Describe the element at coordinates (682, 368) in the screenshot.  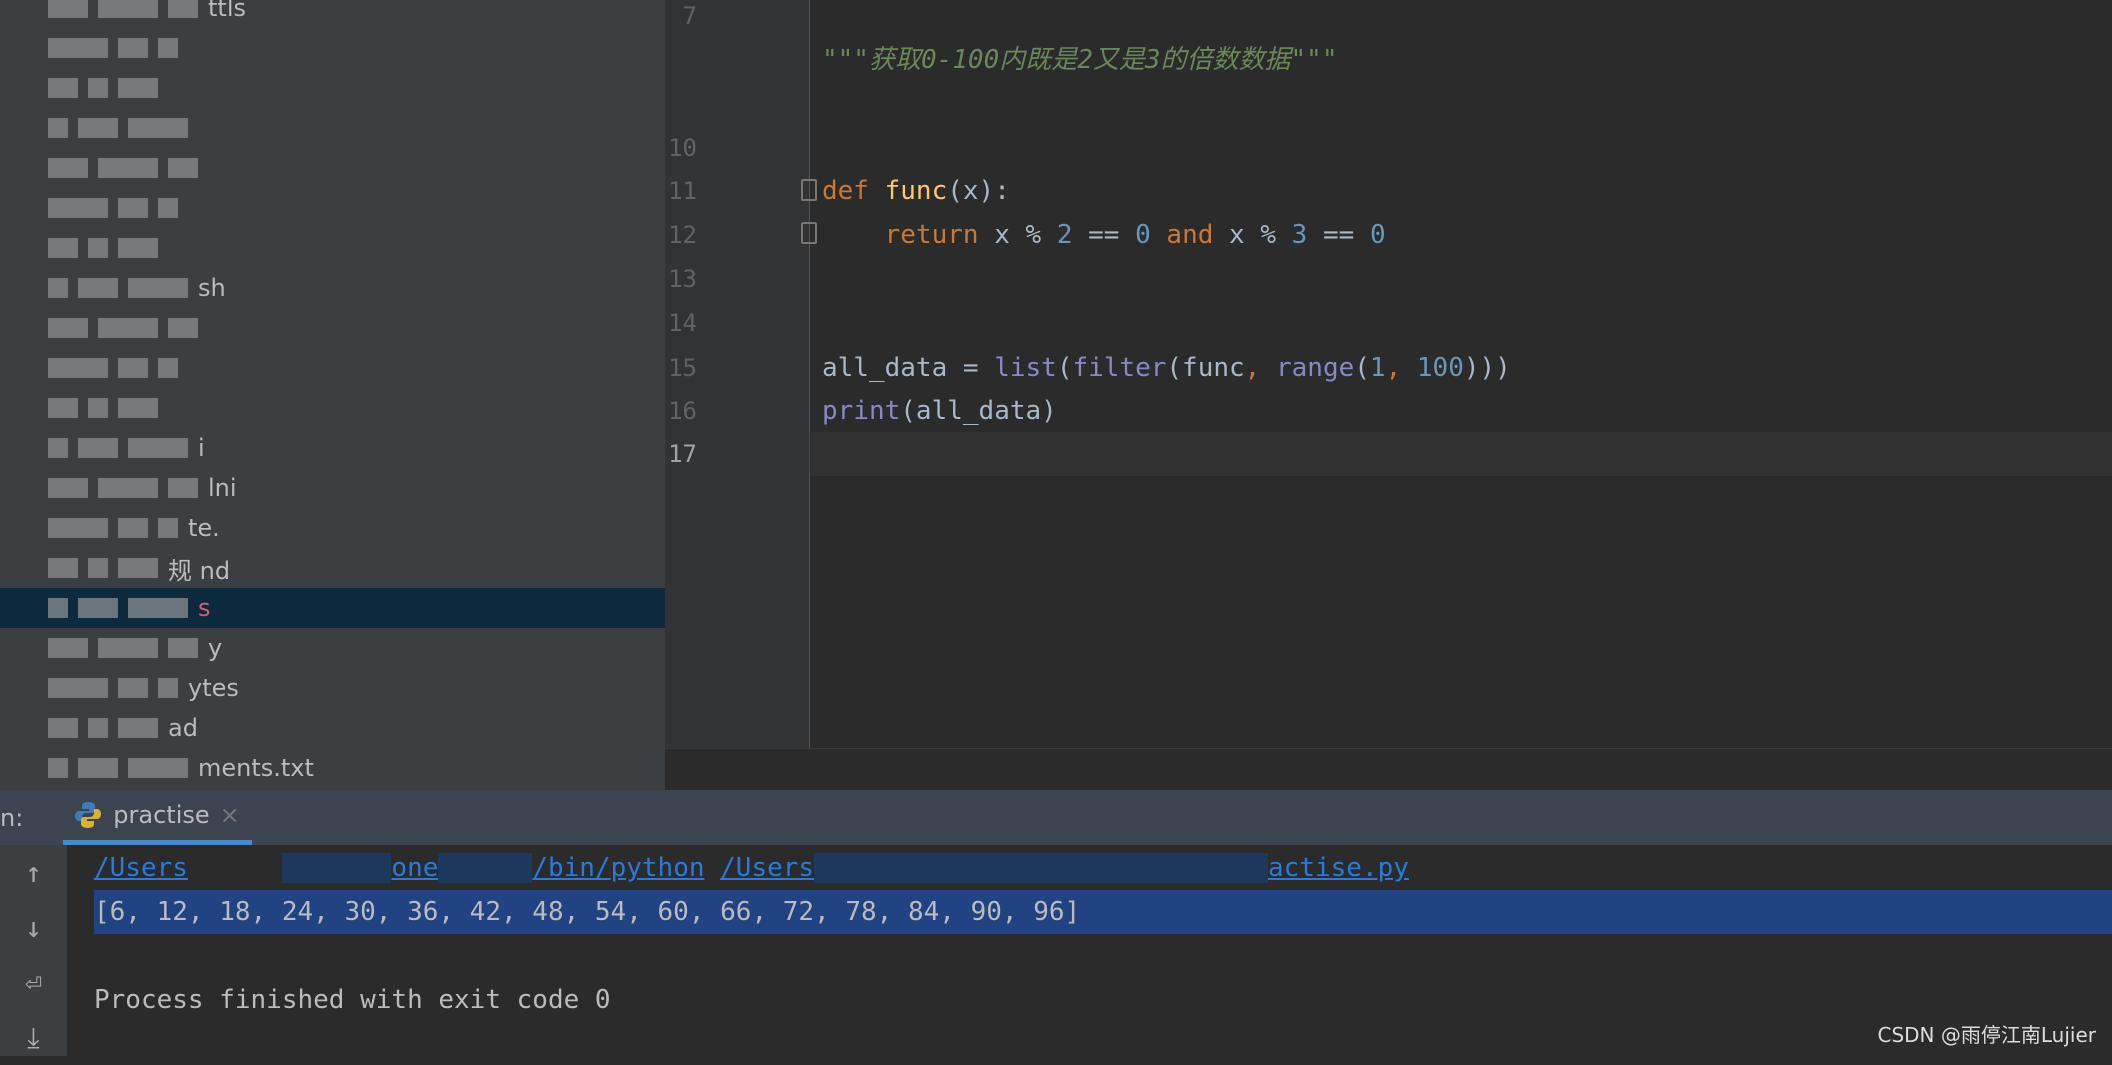
I see `line-number: 15` at that location.